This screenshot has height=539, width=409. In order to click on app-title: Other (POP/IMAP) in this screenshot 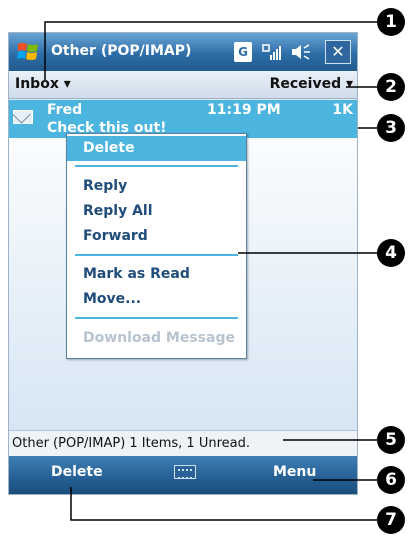, I will do `click(121, 51)`.